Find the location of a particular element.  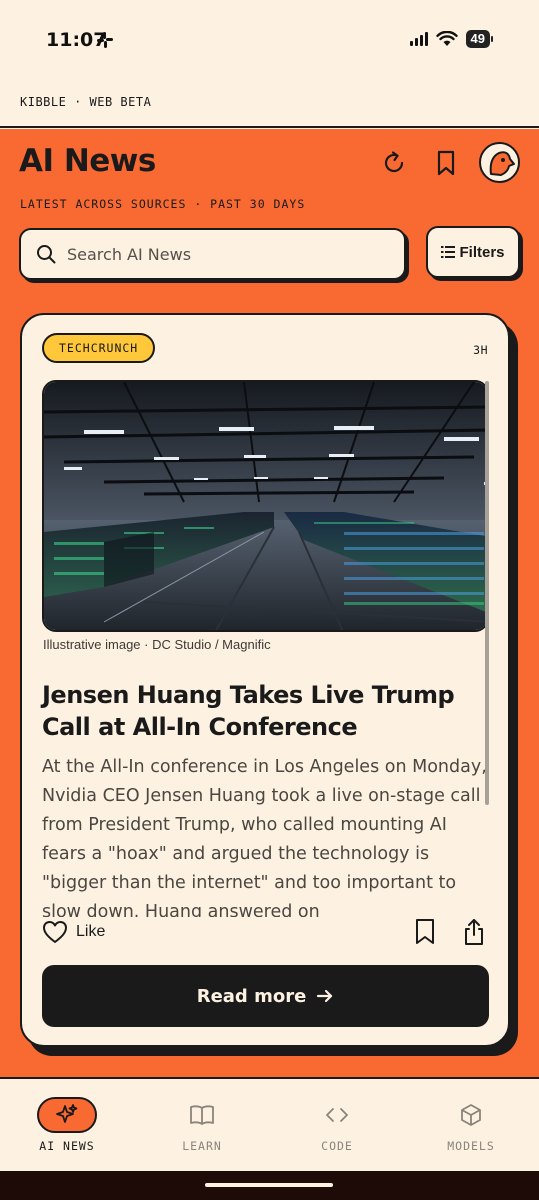

read-more-label: Read more is located at coordinates (251, 996).